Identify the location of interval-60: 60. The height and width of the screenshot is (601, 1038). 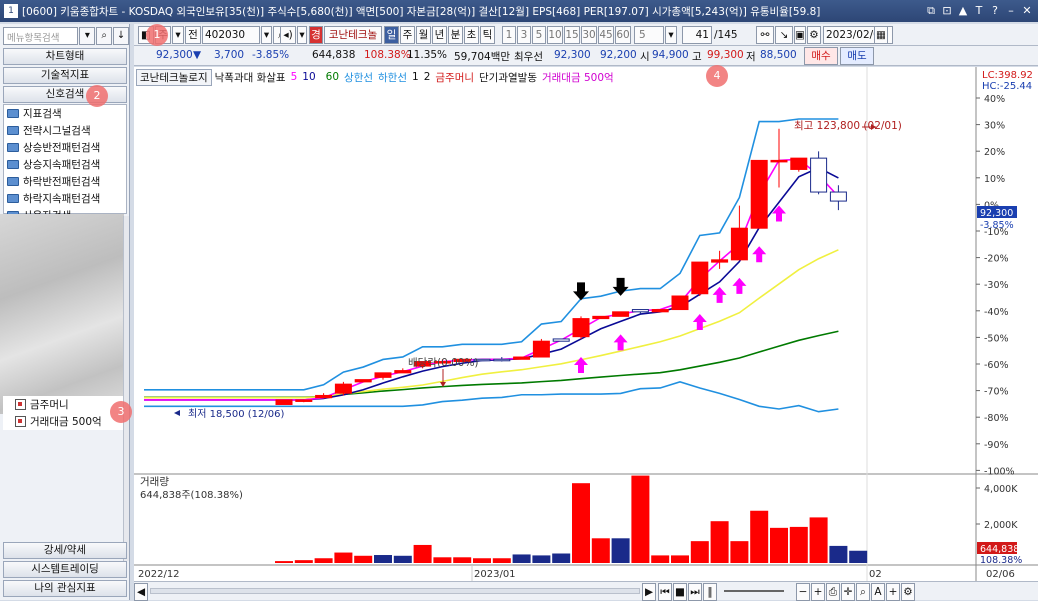
(623, 35).